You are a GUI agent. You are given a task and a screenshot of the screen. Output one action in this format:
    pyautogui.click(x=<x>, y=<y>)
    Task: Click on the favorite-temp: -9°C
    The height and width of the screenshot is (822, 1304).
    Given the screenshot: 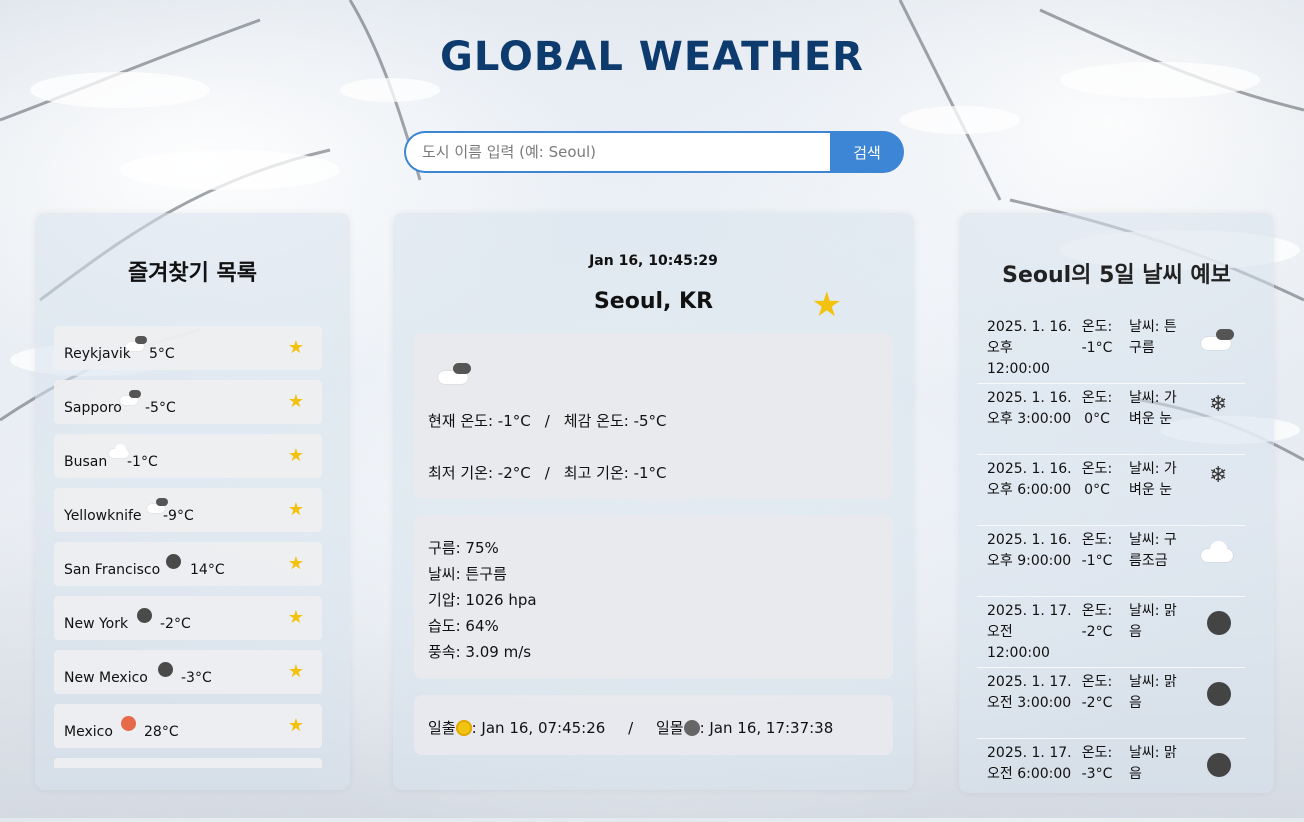 What is the action you would take?
    pyautogui.click(x=178, y=516)
    